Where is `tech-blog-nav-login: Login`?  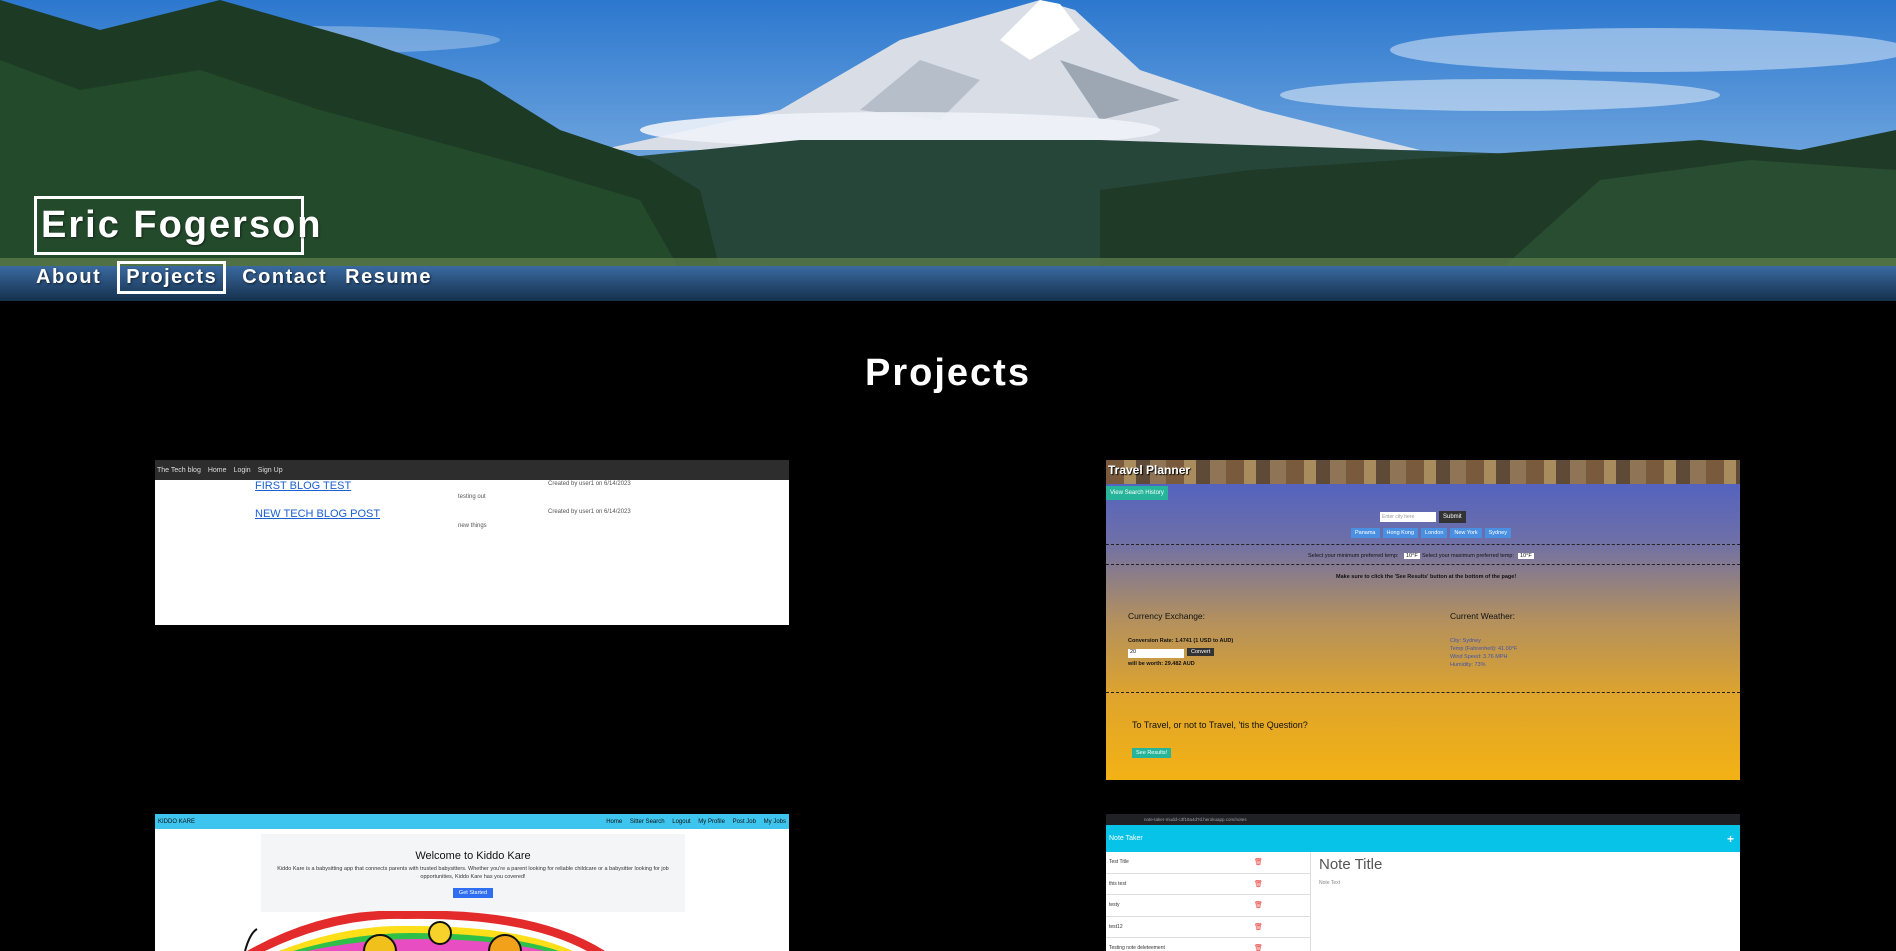
tech-blog-nav-login: Login is located at coordinates (242, 470).